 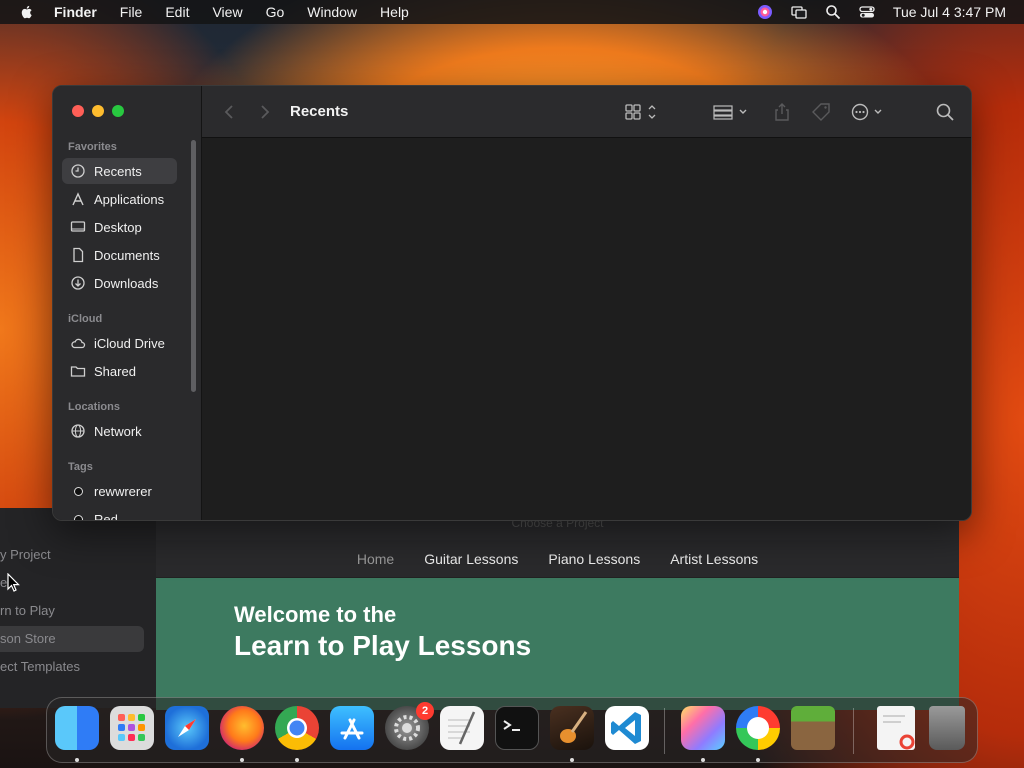 I want to click on menu-view: View, so click(x=227, y=12).